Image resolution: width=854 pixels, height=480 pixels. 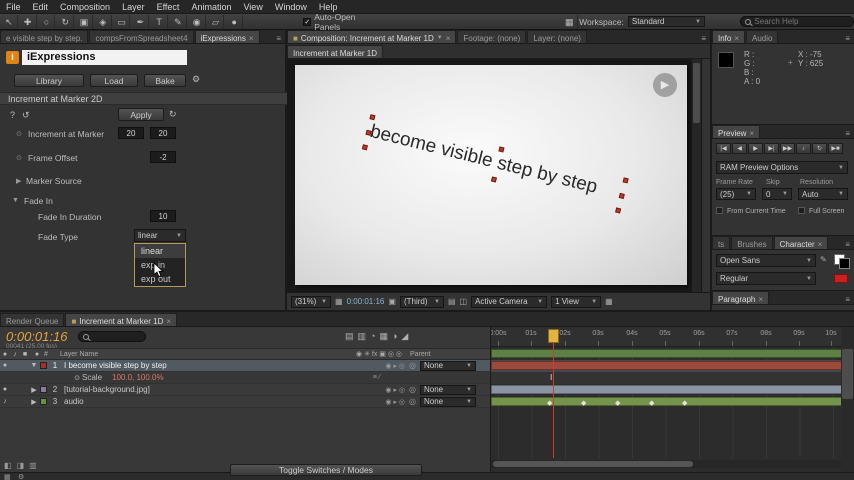 I want to click on tab-comps-from-spreadsheet: compsFromSpreadsheet4, so click(x=141, y=36).